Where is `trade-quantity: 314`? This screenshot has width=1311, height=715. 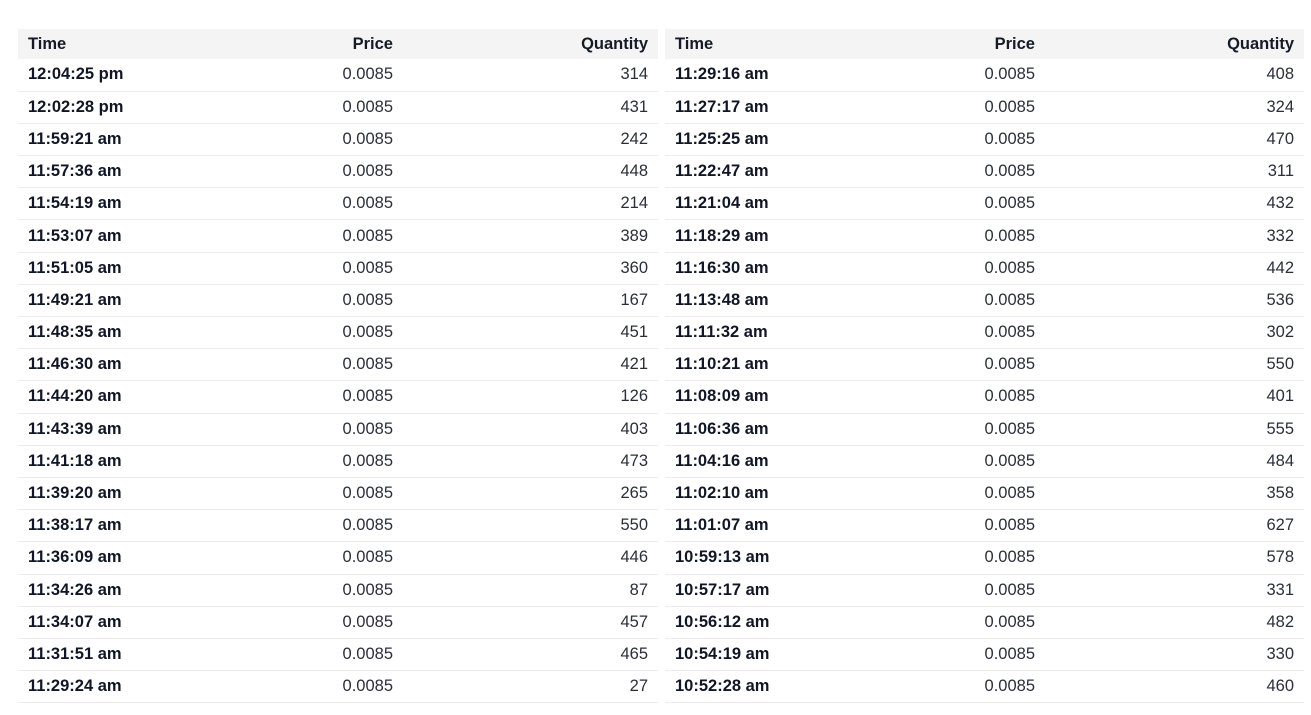
trade-quantity: 314 is located at coordinates (634, 74).